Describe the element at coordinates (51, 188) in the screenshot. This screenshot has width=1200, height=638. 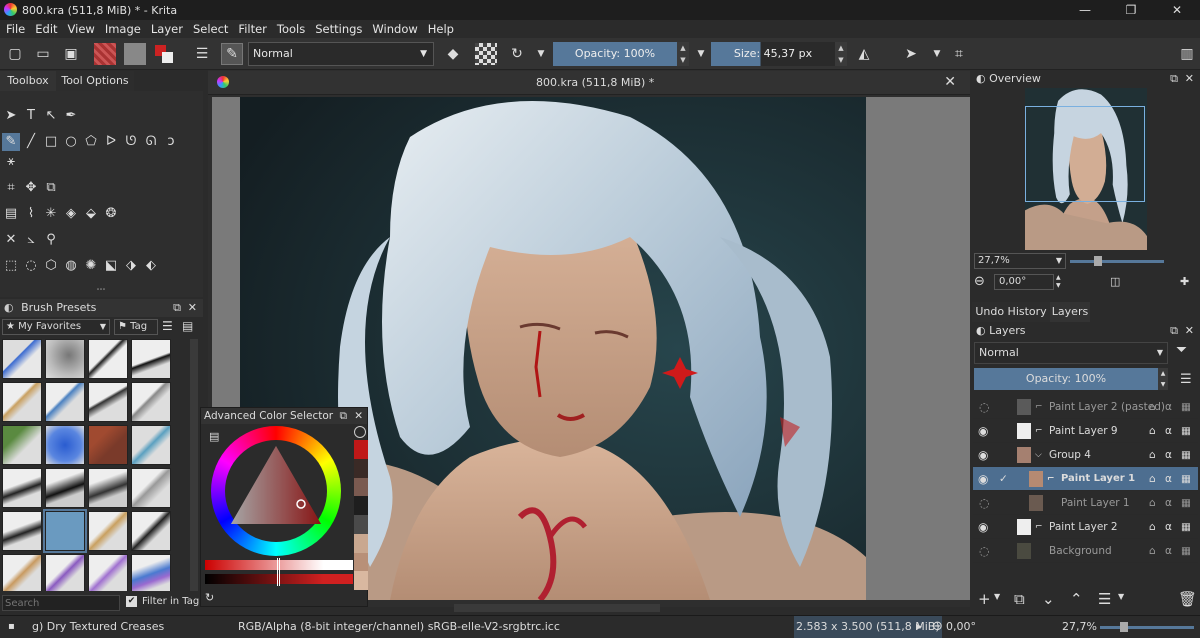
I see `transform-tool-icon: ⧉` at that location.